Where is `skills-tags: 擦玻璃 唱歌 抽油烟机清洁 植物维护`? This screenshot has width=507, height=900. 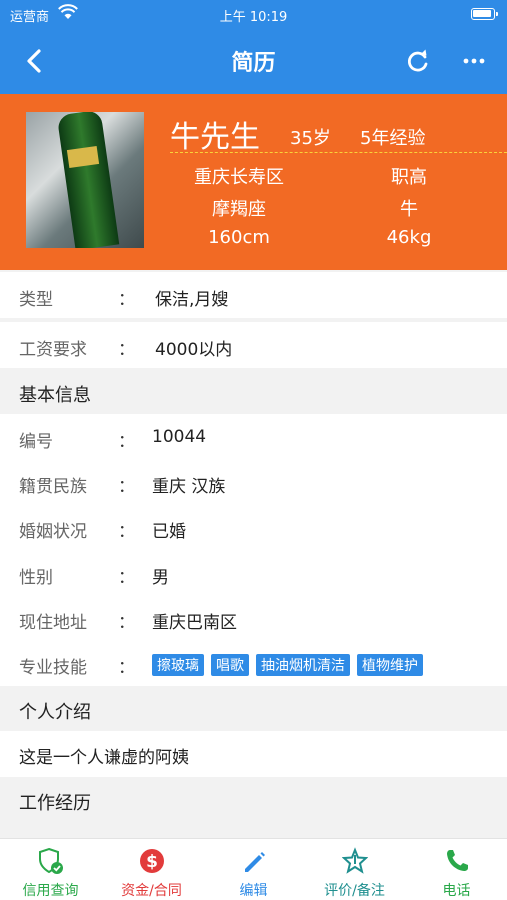
skills-tags: 擦玻璃 唱歌 抽油烟机清洁 植物维护 is located at coordinates (291, 665).